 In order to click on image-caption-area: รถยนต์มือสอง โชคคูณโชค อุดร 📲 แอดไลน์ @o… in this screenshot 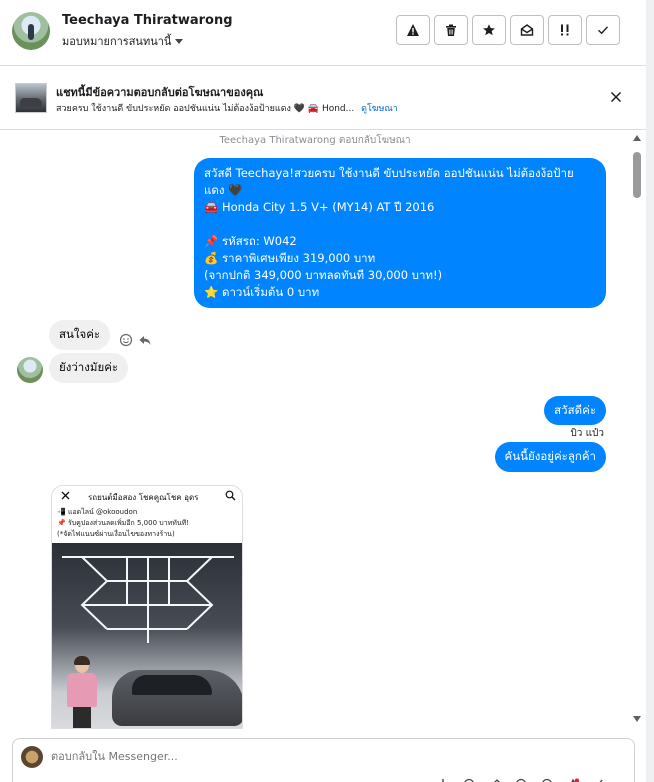, I will do `click(147, 514)`.